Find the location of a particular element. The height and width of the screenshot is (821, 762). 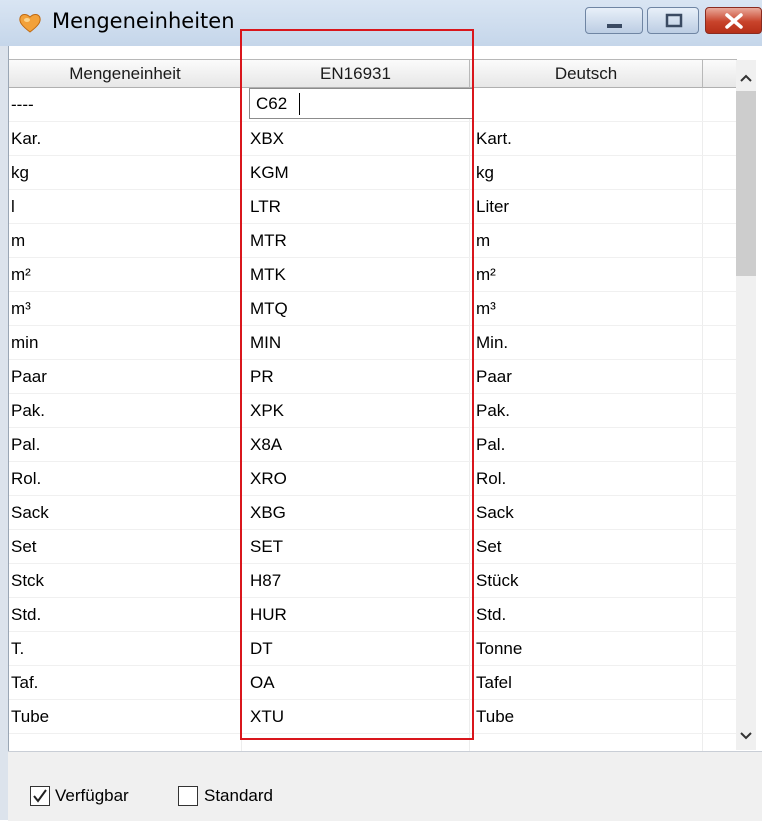

unit-cell: Pal. is located at coordinates (125, 444).